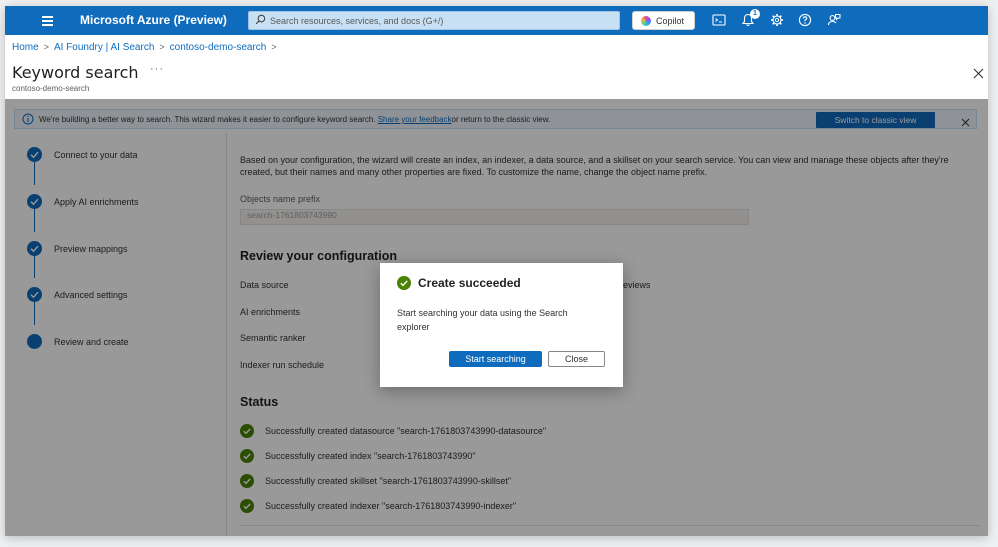 The image size is (998, 547). What do you see at coordinates (75, 72) in the screenshot?
I see `page-title: Keyword search` at bounding box center [75, 72].